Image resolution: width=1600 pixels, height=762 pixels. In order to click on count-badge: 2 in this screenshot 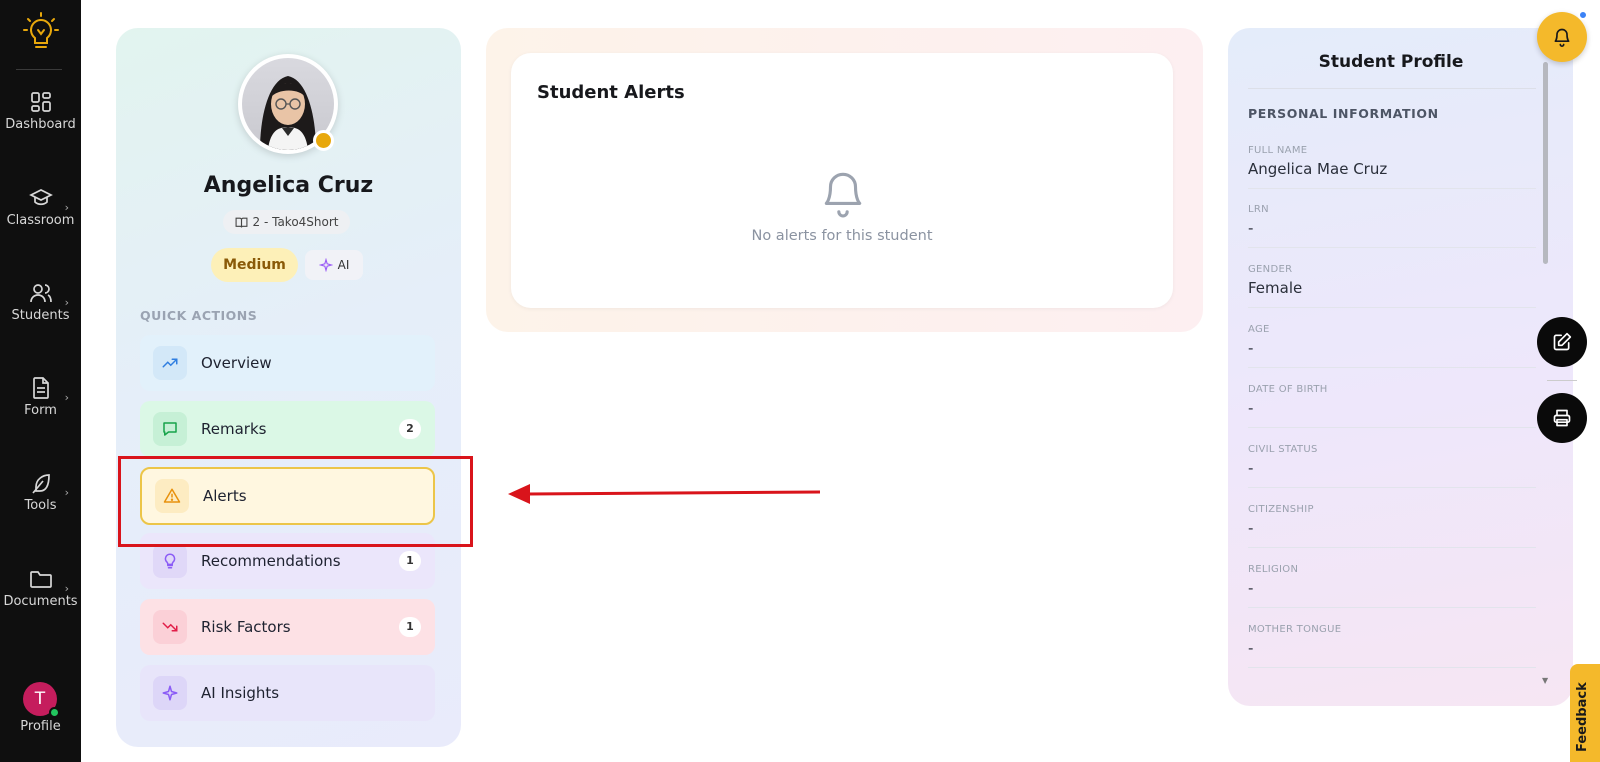, I will do `click(410, 429)`.